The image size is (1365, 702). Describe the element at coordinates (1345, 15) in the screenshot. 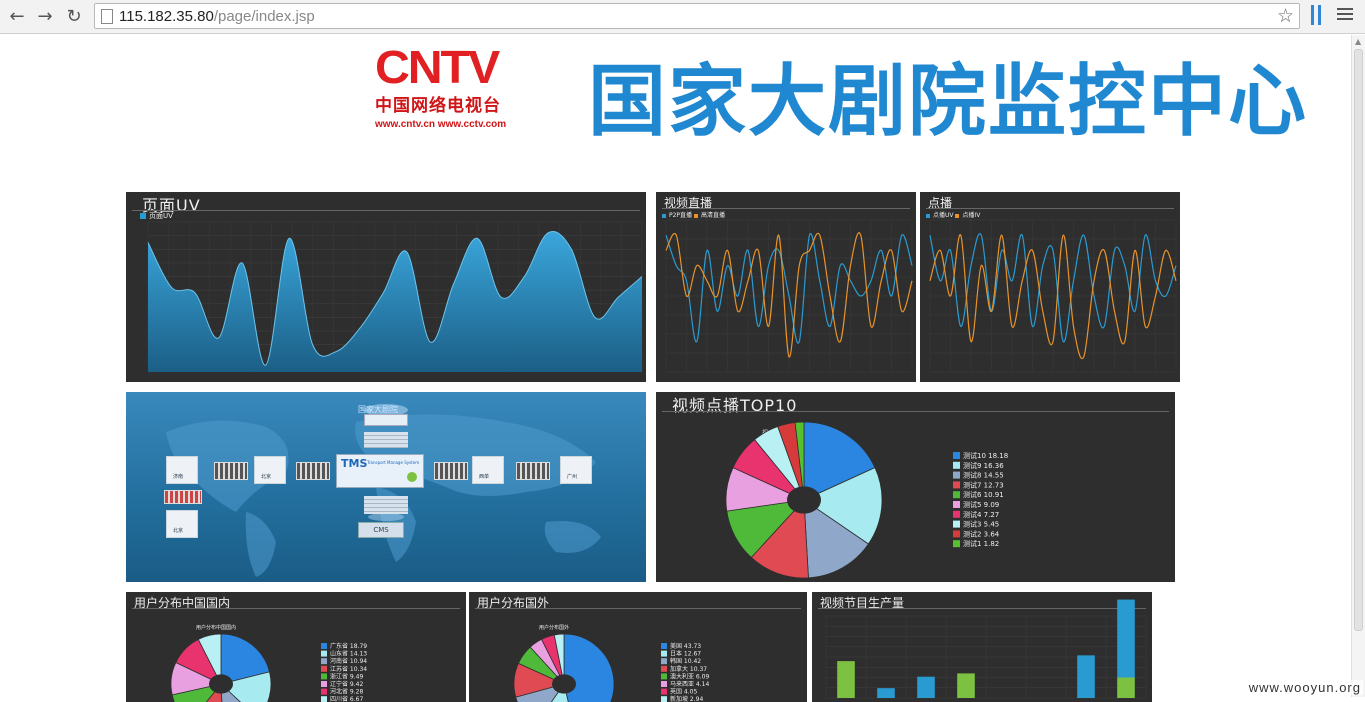

I see `menu-icon` at that location.